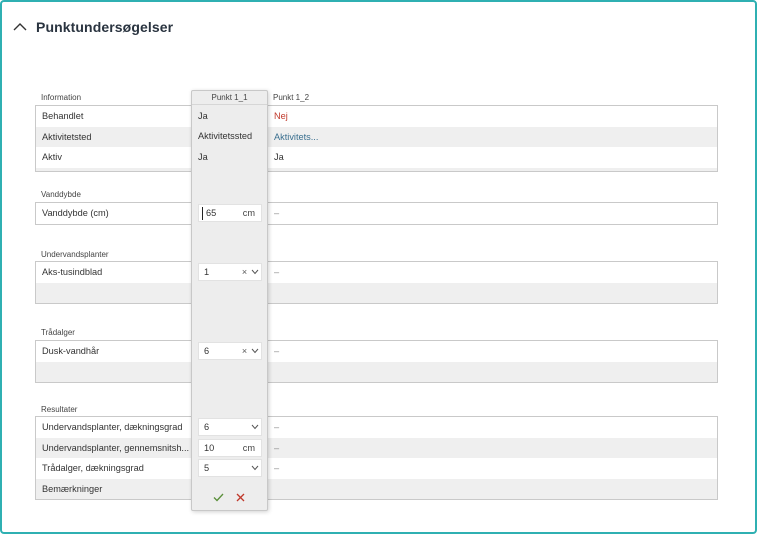 The height and width of the screenshot is (534, 757). I want to click on row-label: Bemærkninger, so click(72, 488).